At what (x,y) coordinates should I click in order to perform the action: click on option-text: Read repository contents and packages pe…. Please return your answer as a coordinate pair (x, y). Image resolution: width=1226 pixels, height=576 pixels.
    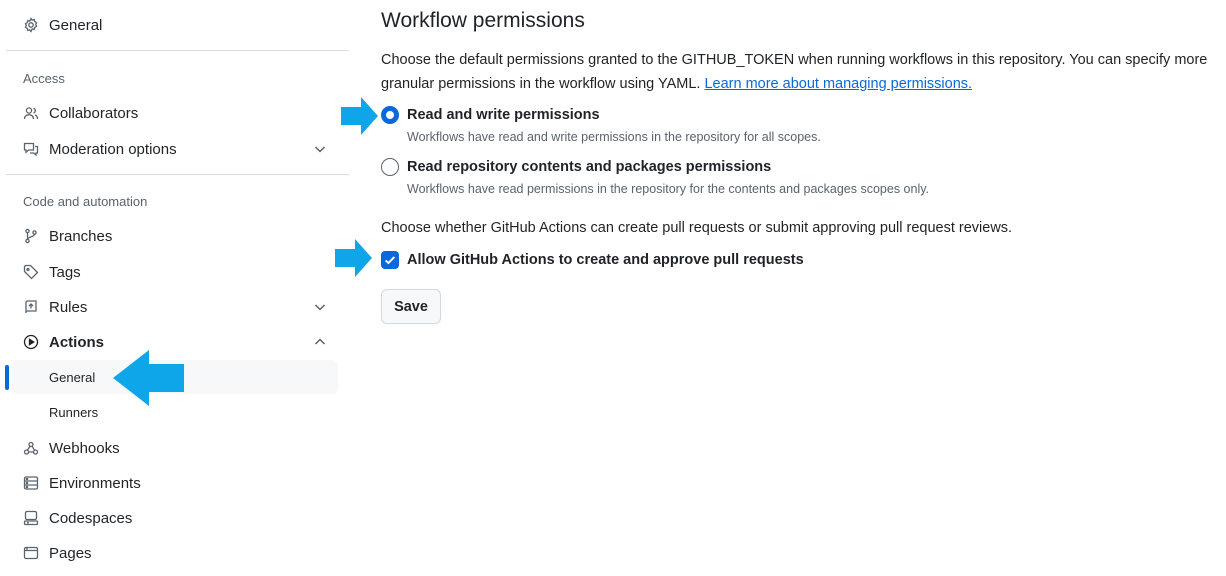
    Looking at the image, I should click on (668, 177).